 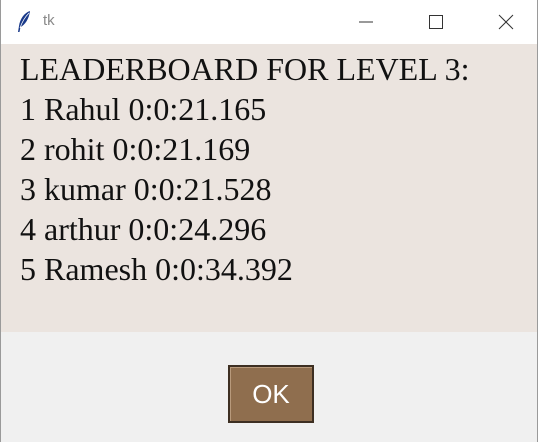 I want to click on minimize-icon, so click(x=366, y=22).